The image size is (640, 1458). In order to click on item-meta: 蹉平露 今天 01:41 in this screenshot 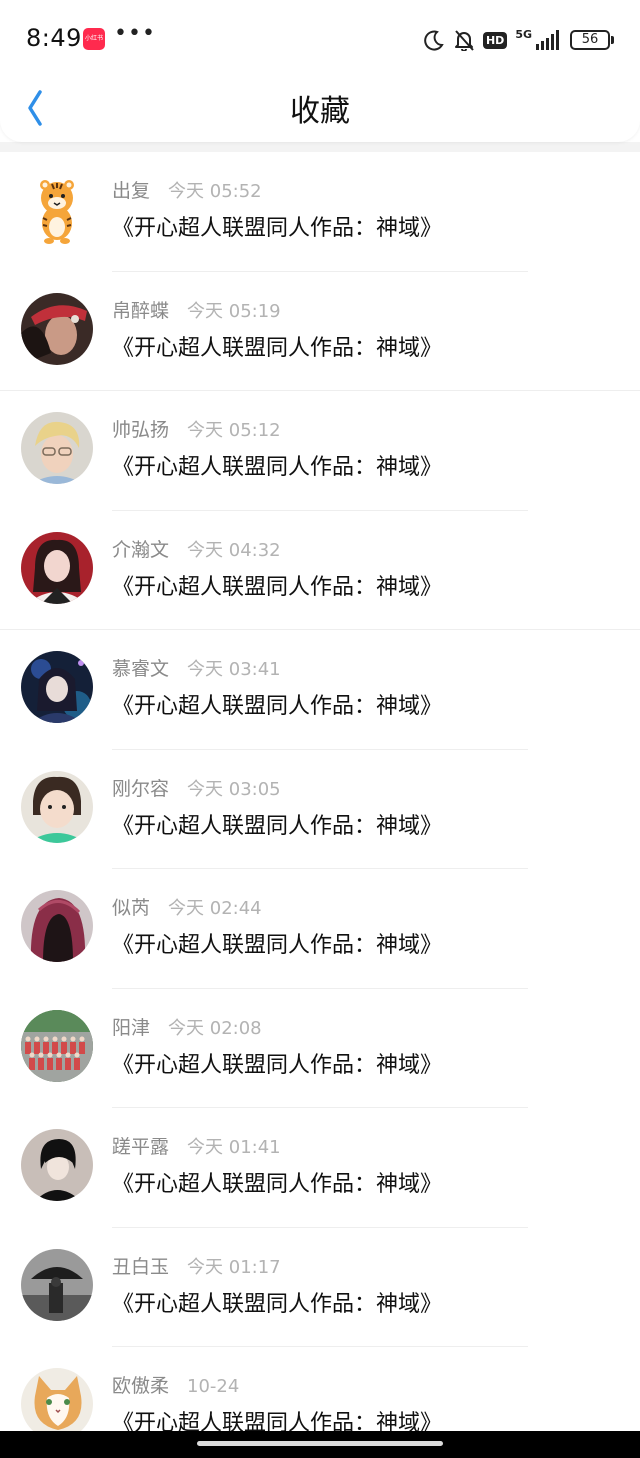, I will do `click(196, 1145)`.